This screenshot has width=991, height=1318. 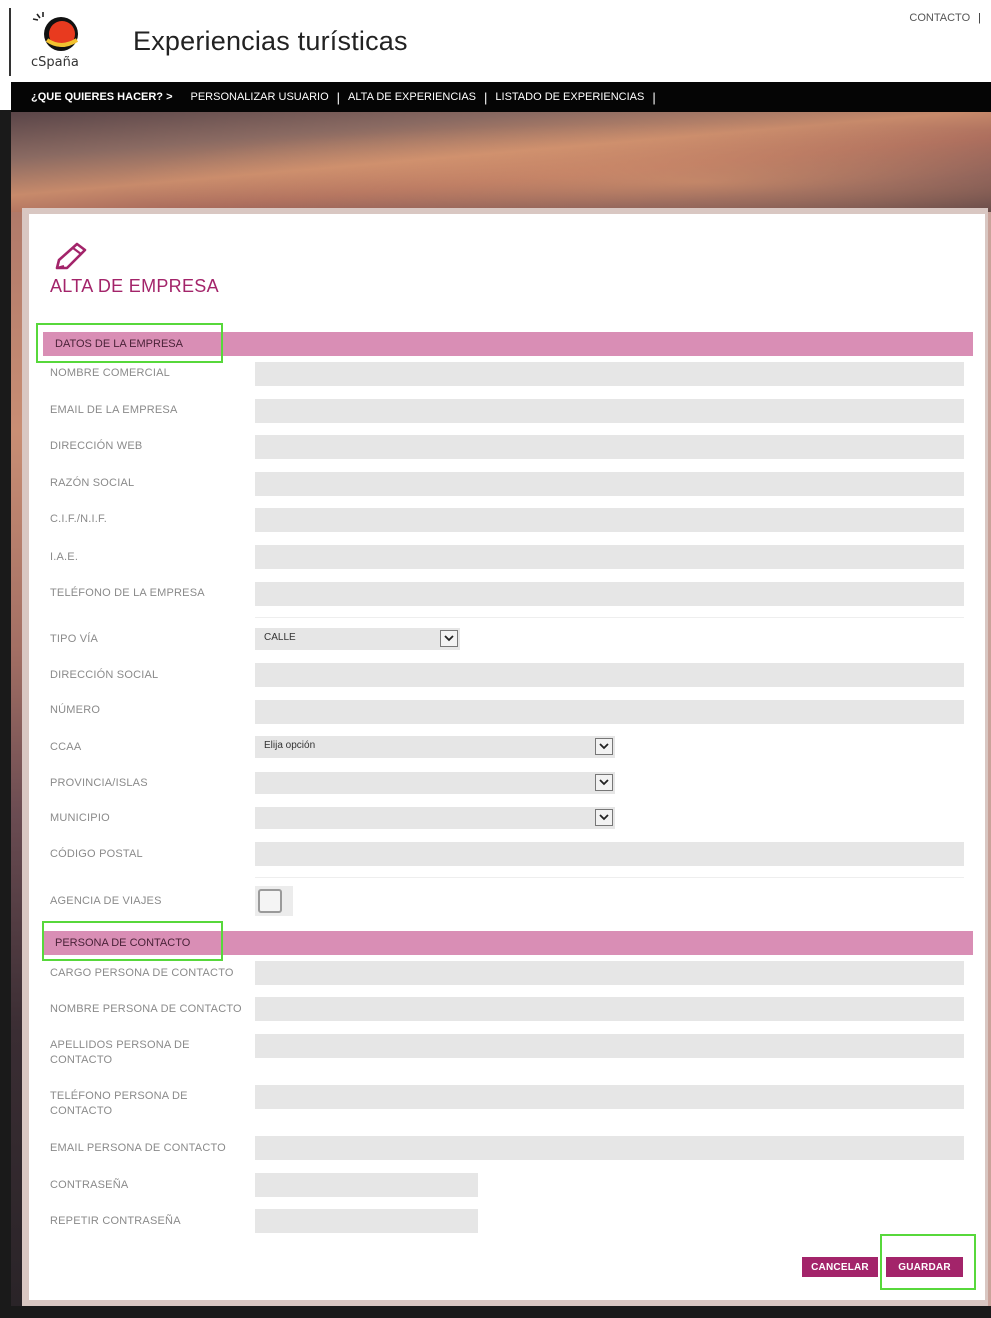 I want to click on page-title: ALTA DE EMPRESA, so click(x=134, y=286).